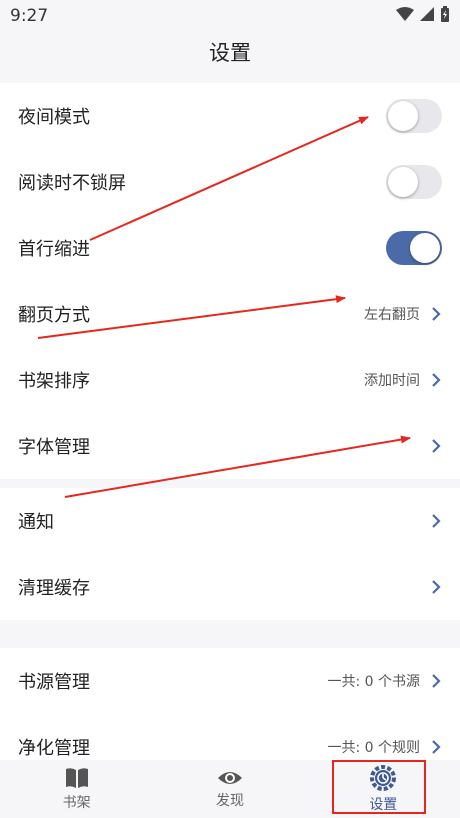 Image resolution: width=460 pixels, height=818 pixels. I want to click on title-bar: 设置, so click(230, 54).